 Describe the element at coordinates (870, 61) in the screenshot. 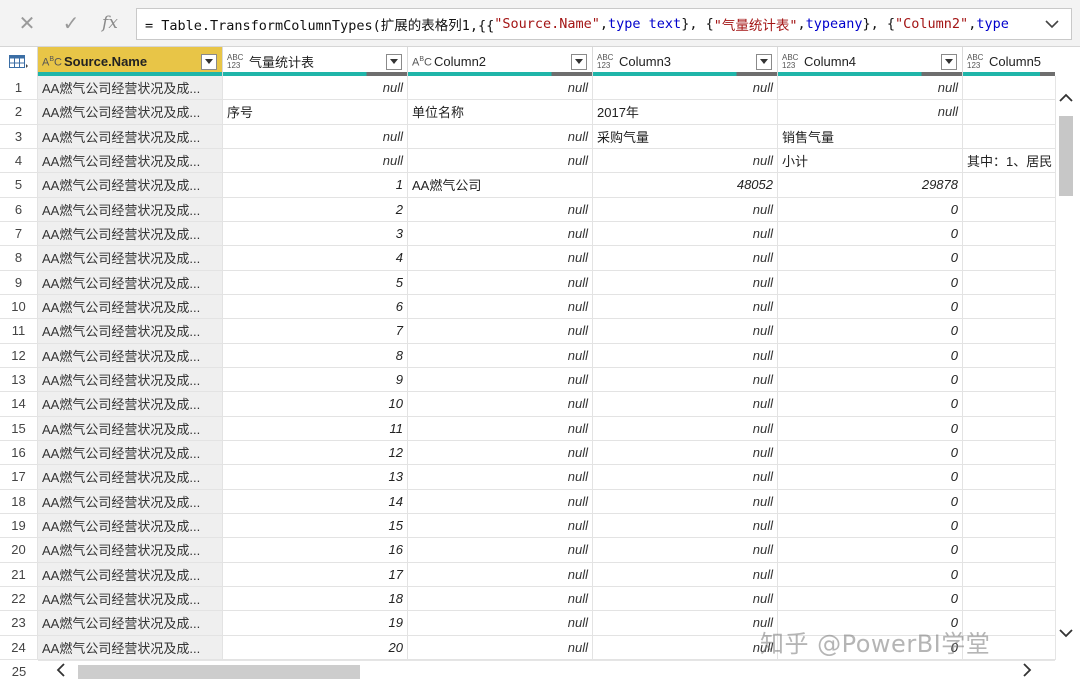

I see `column-header: ABC 123 Column4` at that location.